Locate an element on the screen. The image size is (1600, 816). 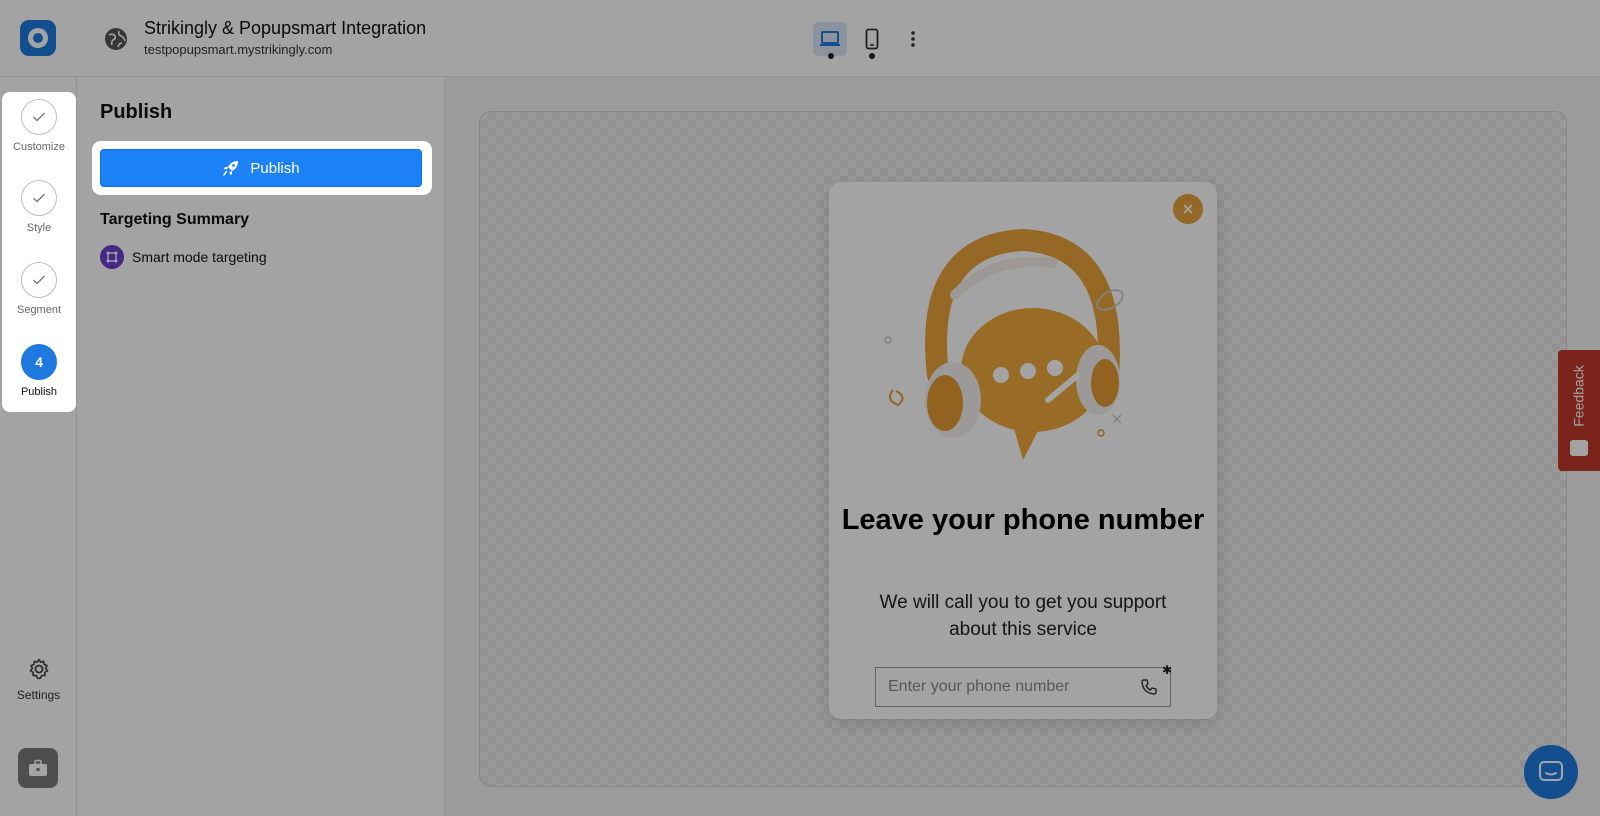
feedback-label-wrap: Feedback is located at coordinates (1579, 396).